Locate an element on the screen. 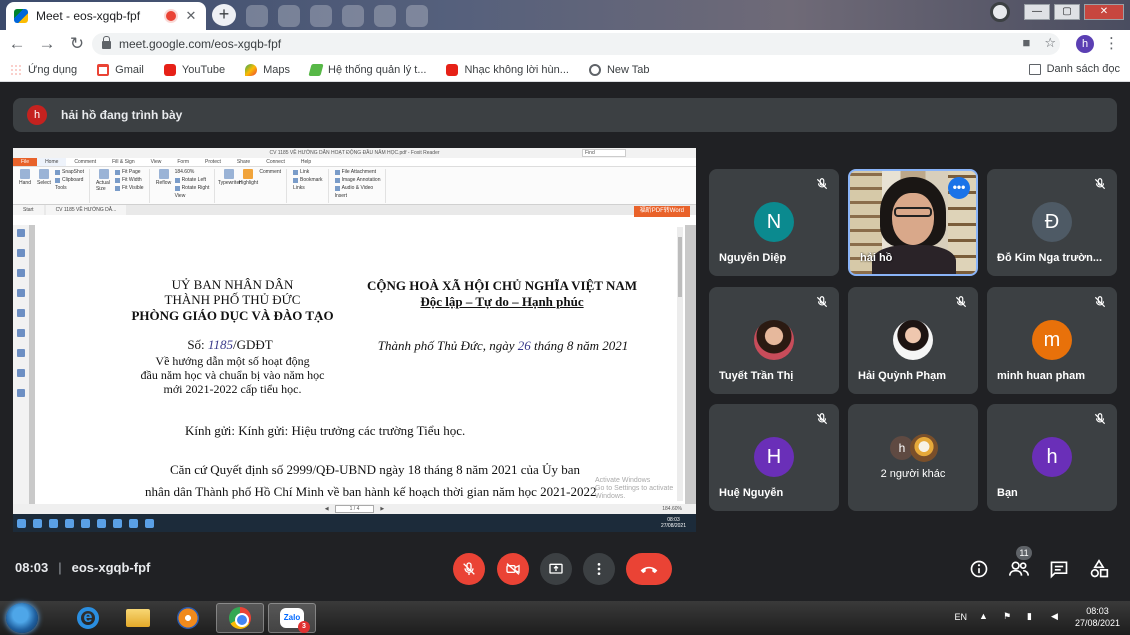 The width and height of the screenshot is (1130, 635). present-screen-icon is located at coordinates (556, 568).